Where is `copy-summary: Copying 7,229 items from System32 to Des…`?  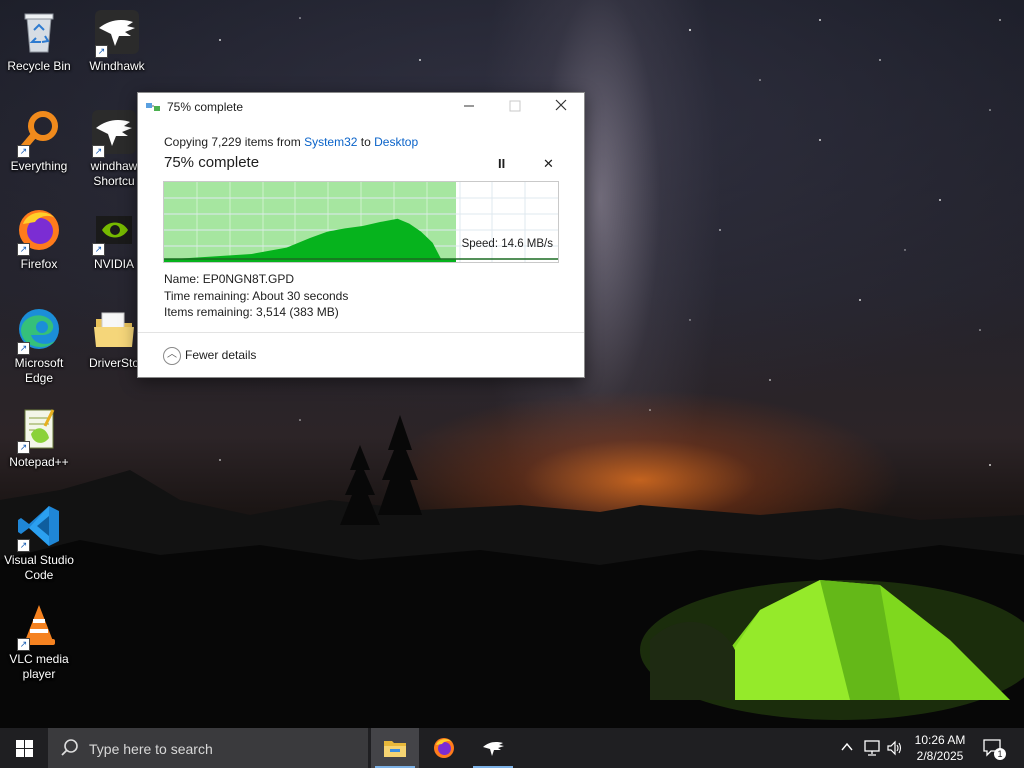 copy-summary: Copying 7,229 items from System32 to Des… is located at coordinates (291, 142).